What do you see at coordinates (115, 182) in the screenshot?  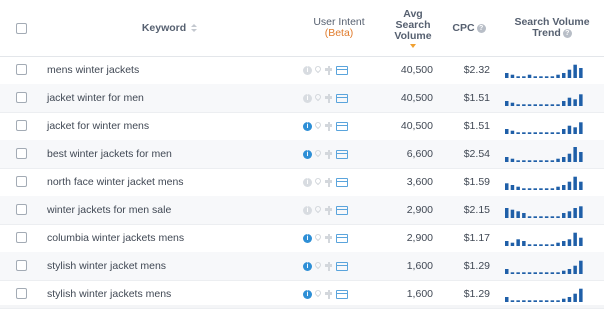 I see `keyword-text: north face winter jacket mens` at bounding box center [115, 182].